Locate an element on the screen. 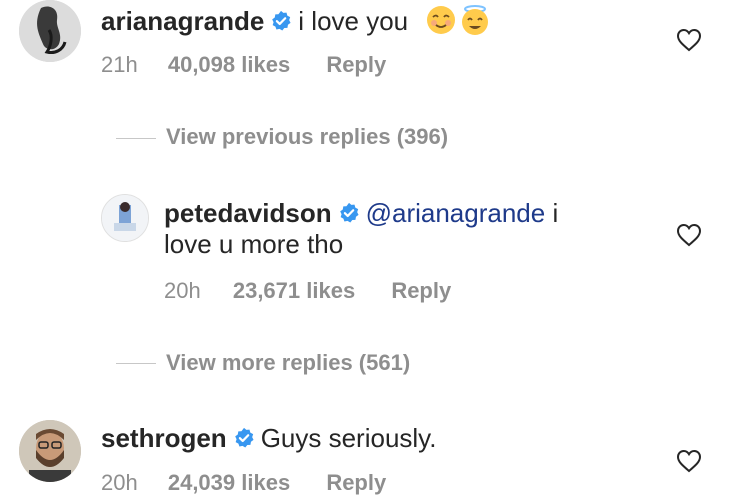 The image size is (745, 496). comment-line-sethrogen: sethrogen Guys seriously. is located at coordinates (268, 439).